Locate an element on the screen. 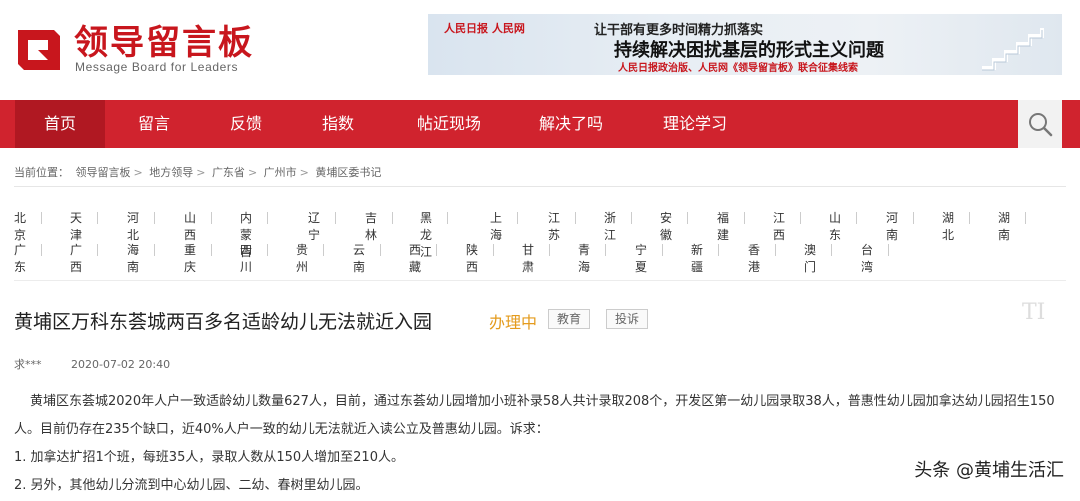 The image size is (1080, 501). breadcrumb-link-city: 广州市 is located at coordinates (280, 172).